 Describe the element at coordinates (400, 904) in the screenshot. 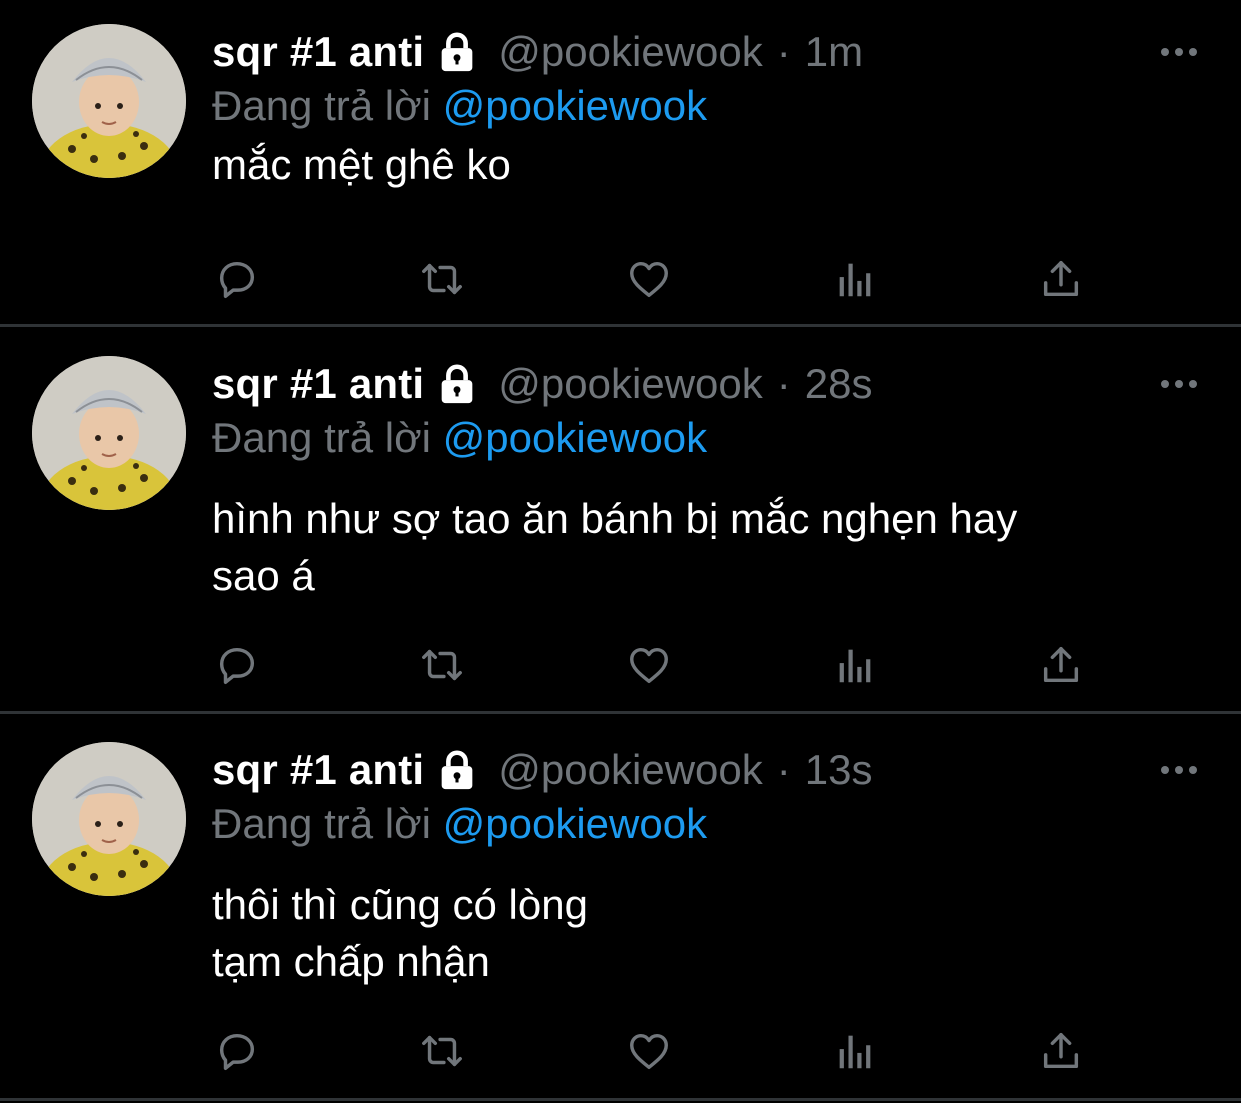

I see `tweet-text-line: thôi thì cũng có lòng` at that location.